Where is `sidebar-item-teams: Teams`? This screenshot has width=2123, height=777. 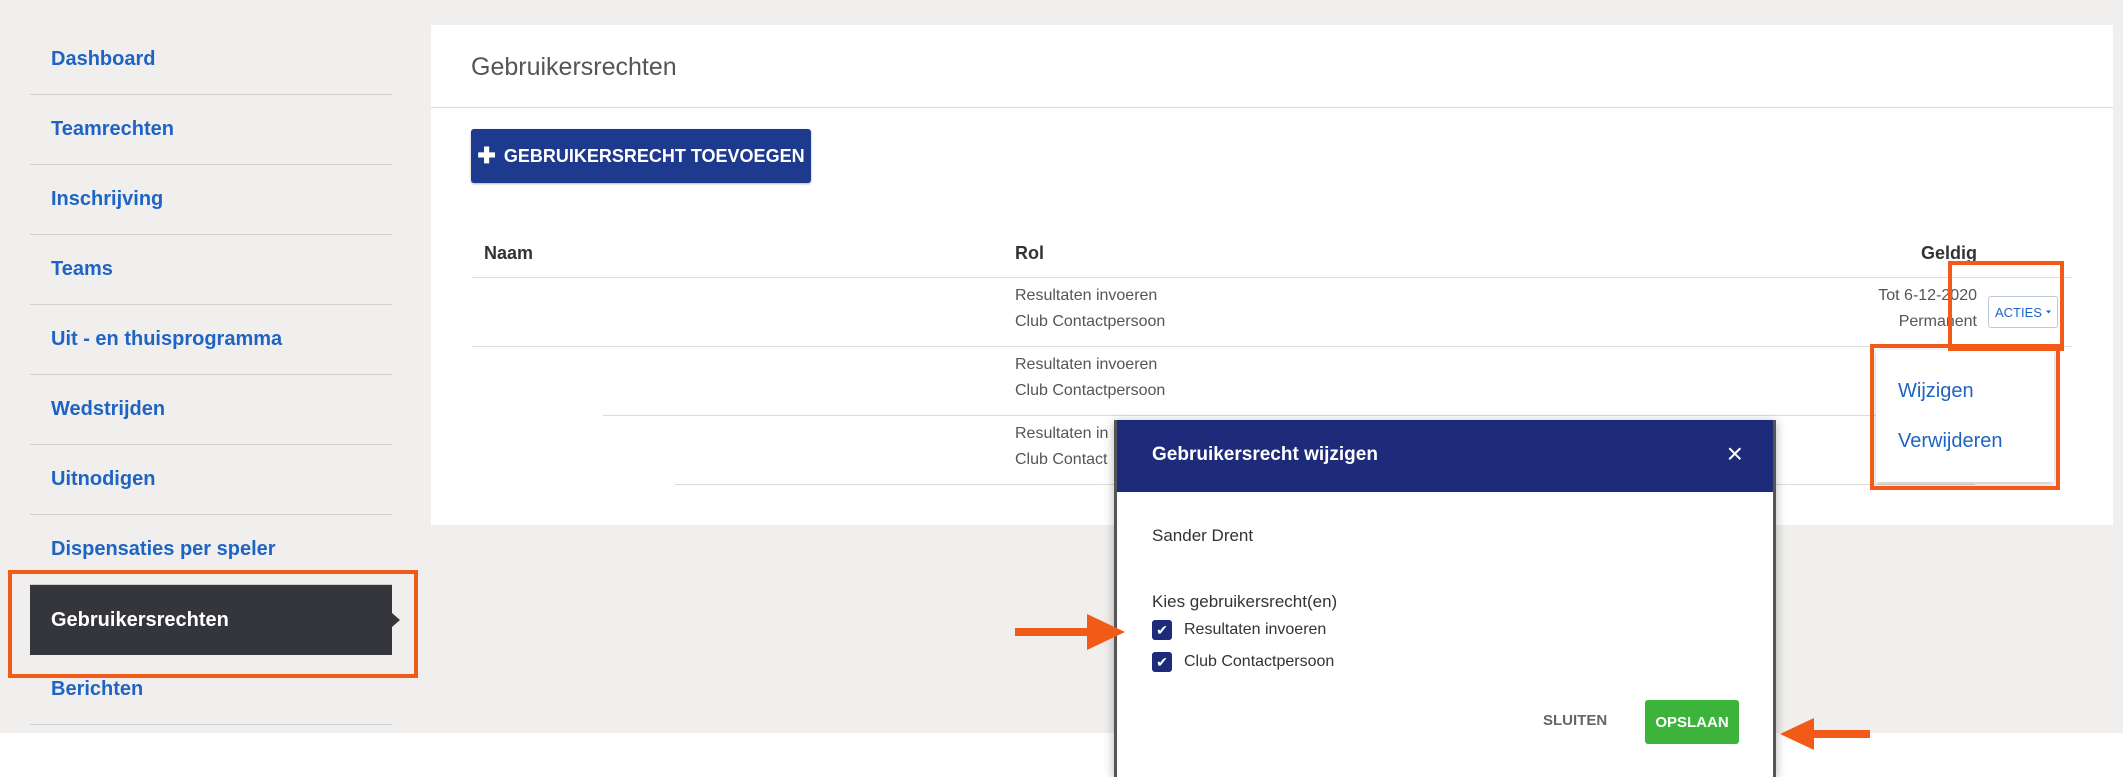 sidebar-item-teams: Teams is located at coordinates (211, 270).